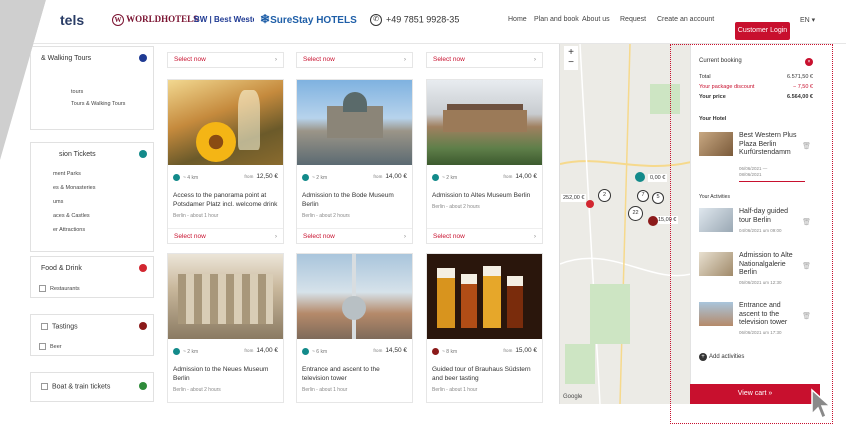  Describe the element at coordinates (354, 122) in the screenshot. I see `card-image-bode-museum` at that location.